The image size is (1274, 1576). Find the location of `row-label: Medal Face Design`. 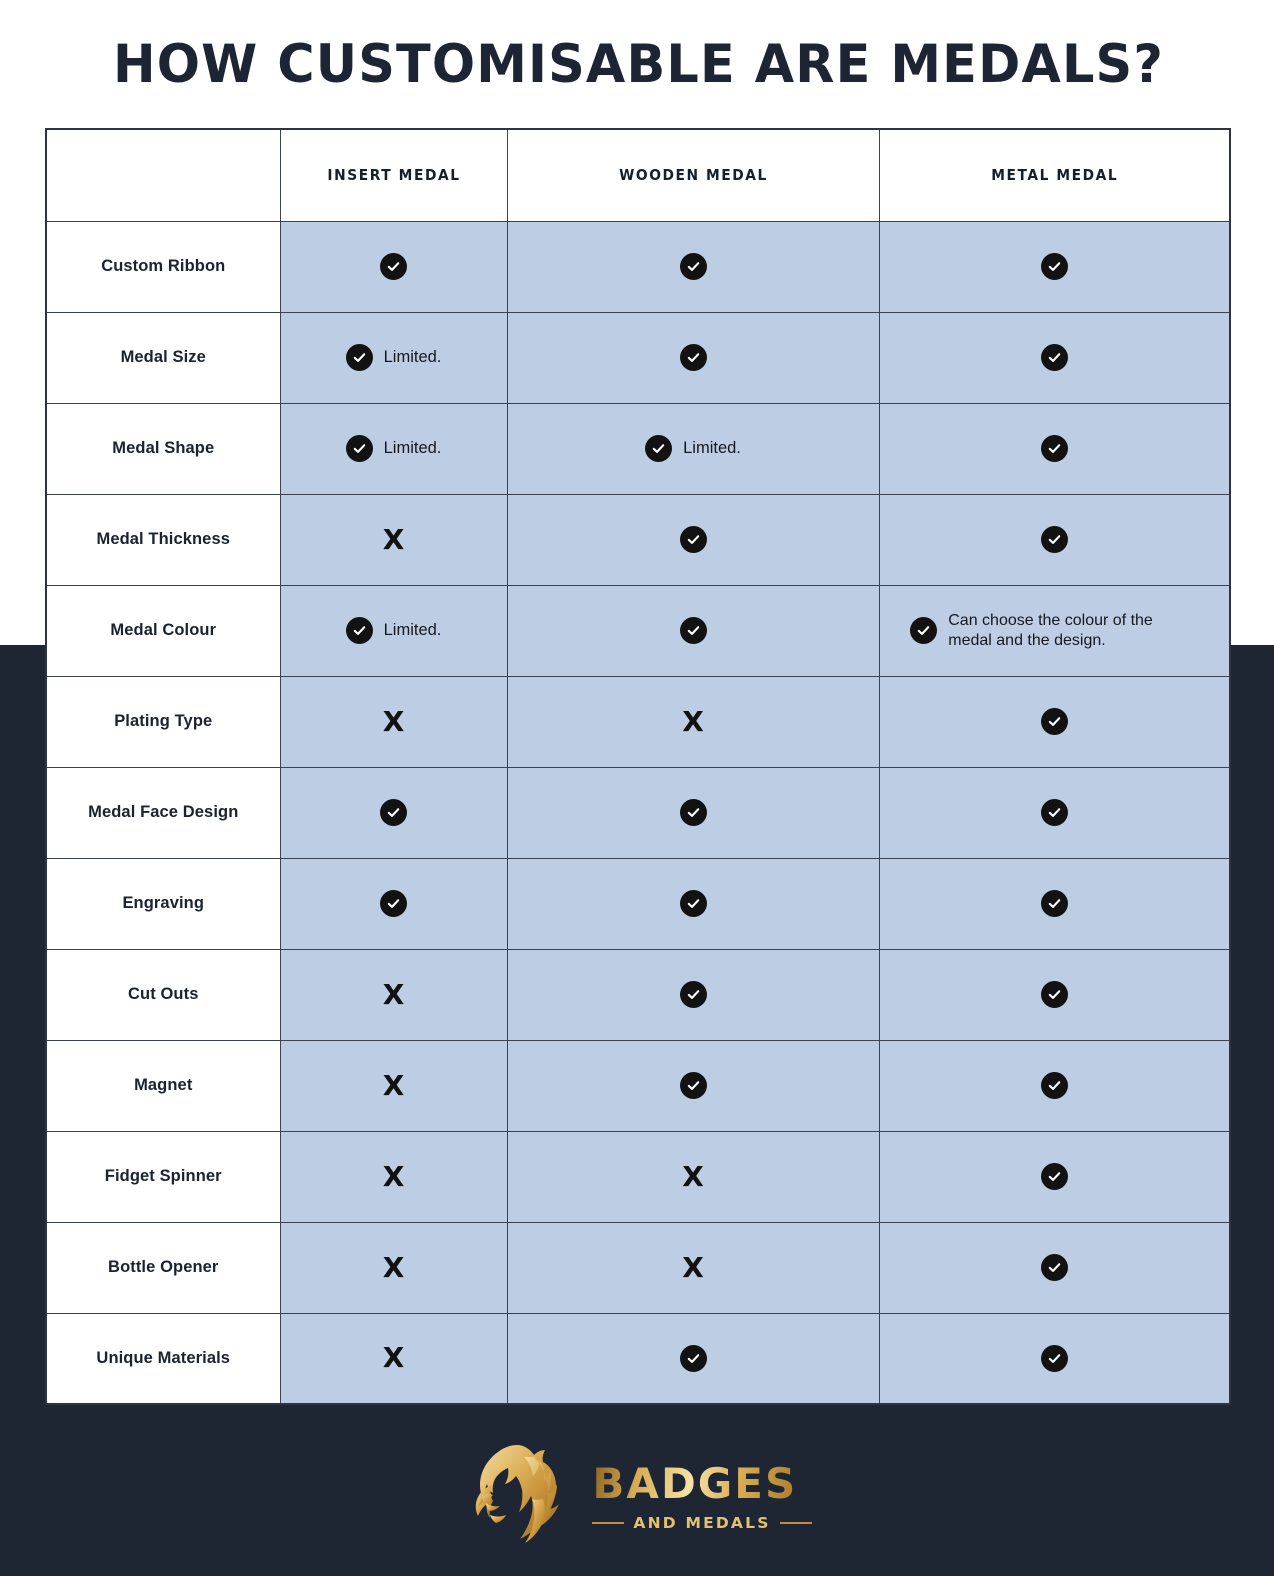

row-label: Medal Face Design is located at coordinates (163, 812).